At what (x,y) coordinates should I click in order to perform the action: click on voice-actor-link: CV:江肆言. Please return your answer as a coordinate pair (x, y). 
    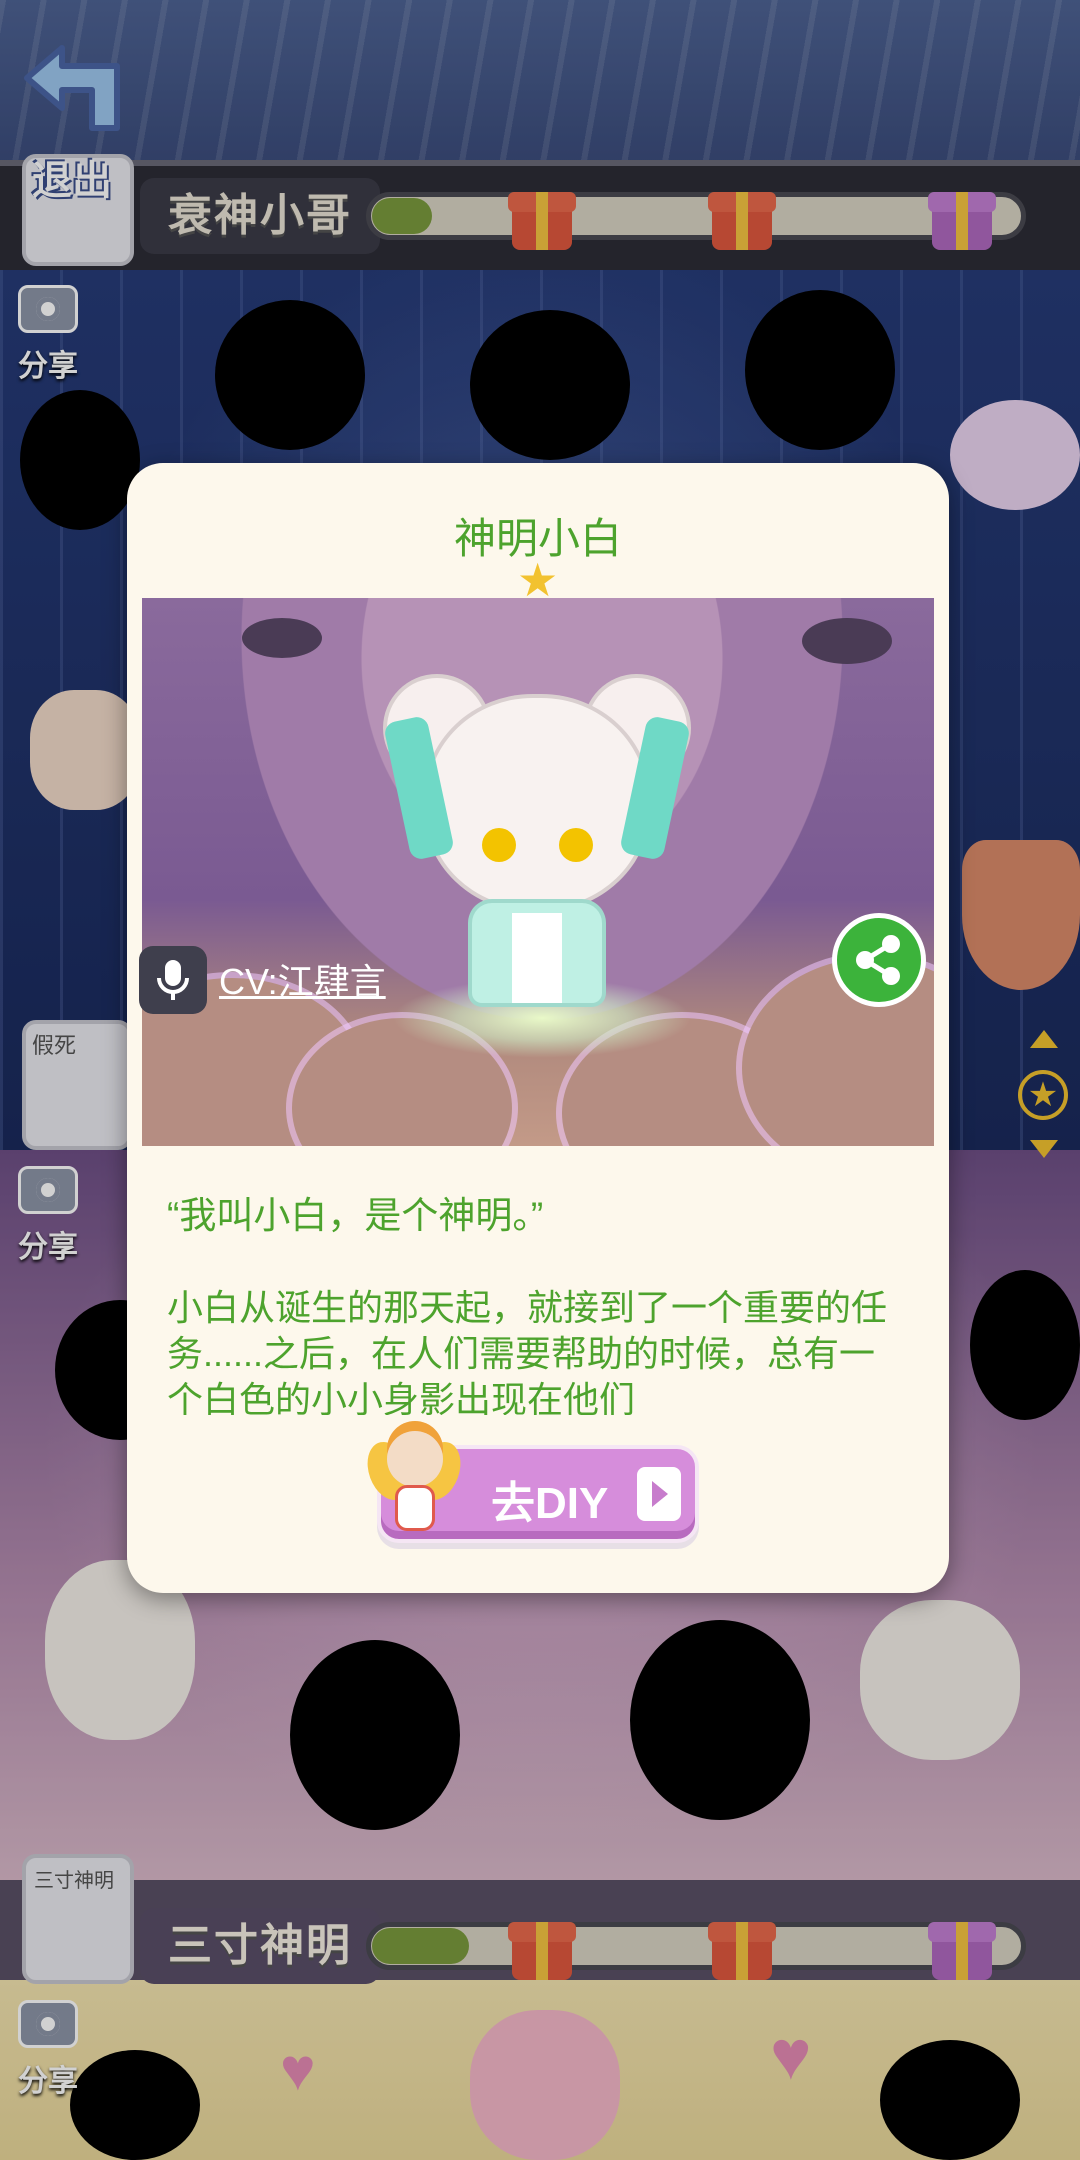
    Looking at the image, I should click on (302, 979).